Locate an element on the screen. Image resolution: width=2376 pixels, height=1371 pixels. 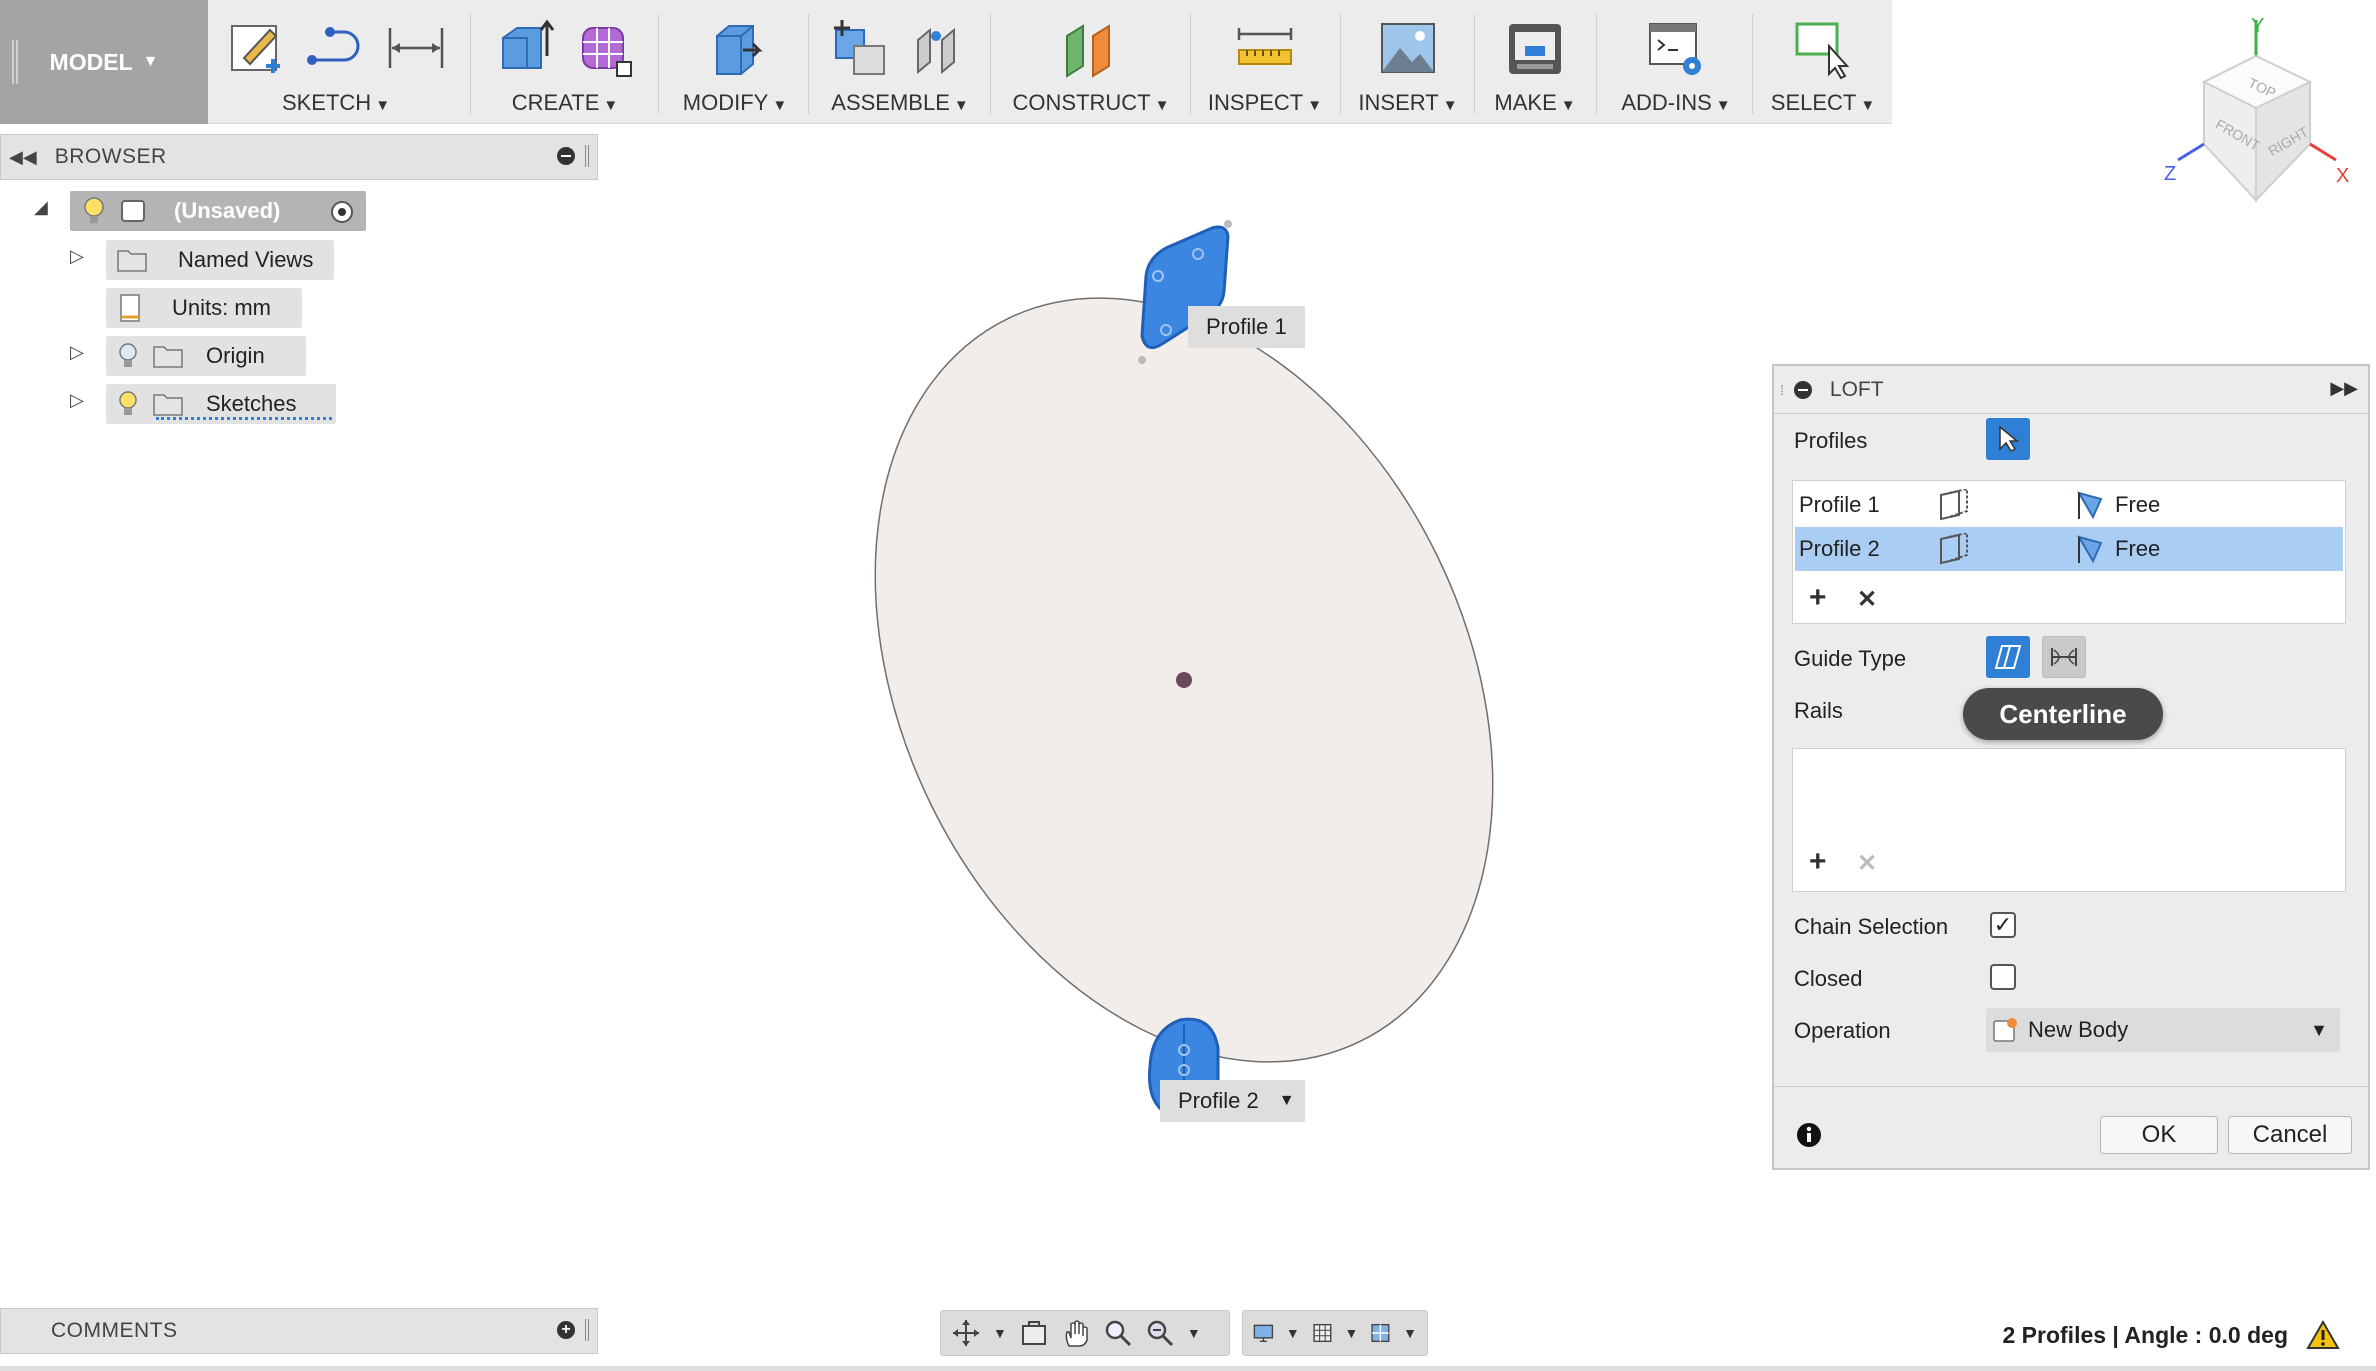
guide-type-rails-button is located at coordinates (2008, 657).